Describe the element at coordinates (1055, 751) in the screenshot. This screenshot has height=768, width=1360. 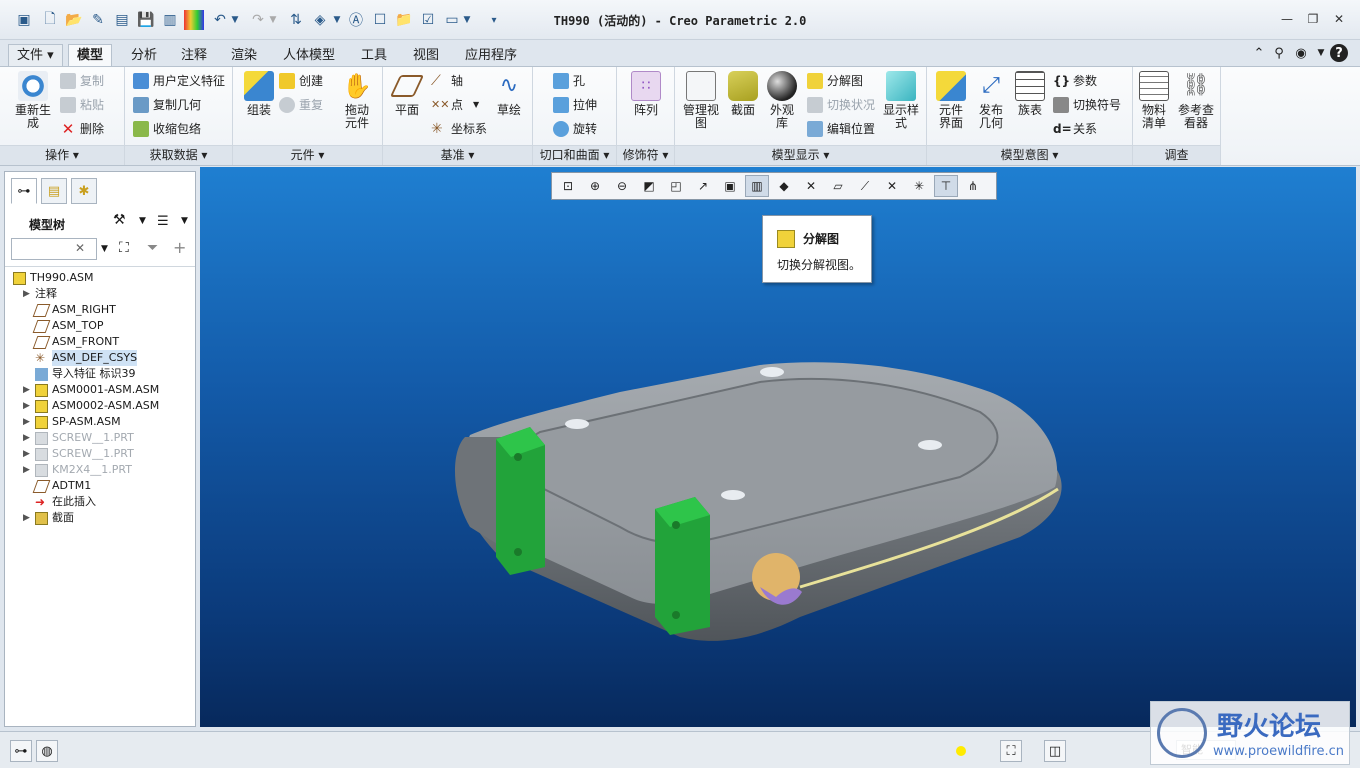
I see `select-box-icon: ◫` at that location.